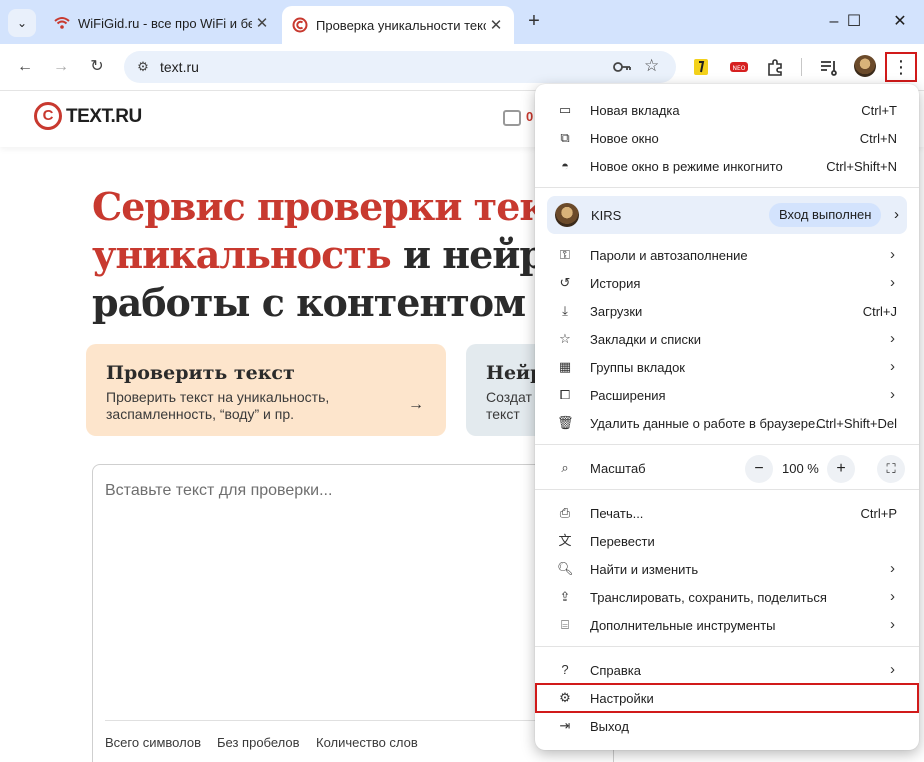 The width and height of the screenshot is (924, 762). Describe the element at coordinates (775, 67) in the screenshot. I see `extensions-puzzle-icon` at that location.